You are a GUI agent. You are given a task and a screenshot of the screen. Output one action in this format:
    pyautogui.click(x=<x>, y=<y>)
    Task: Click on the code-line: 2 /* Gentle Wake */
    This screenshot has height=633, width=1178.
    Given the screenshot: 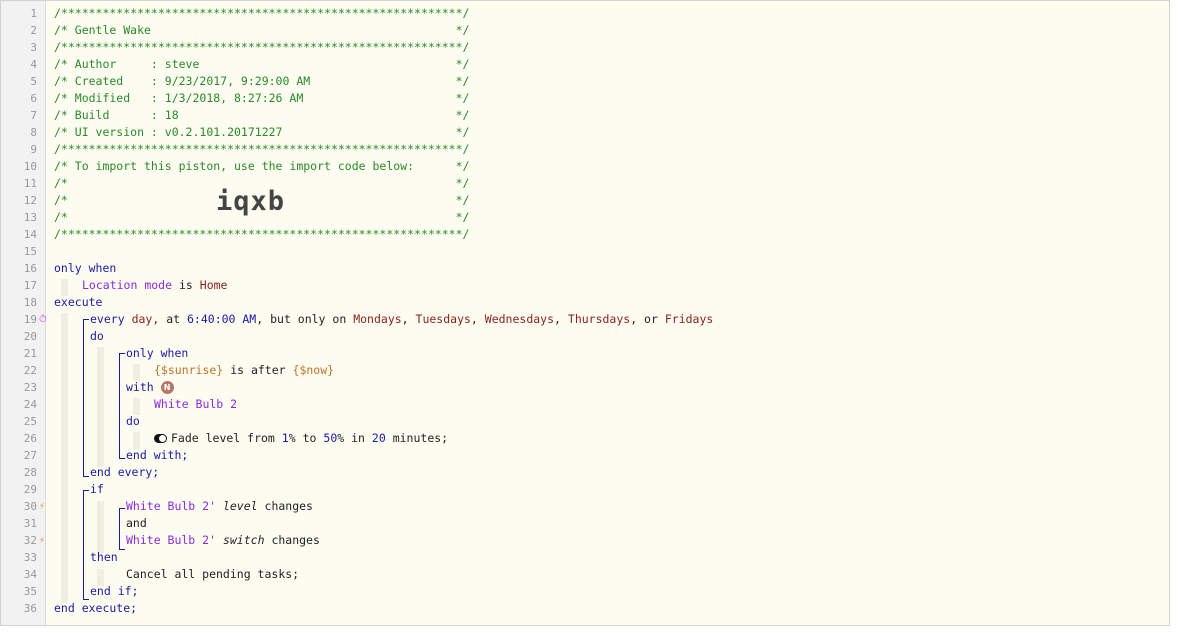 What is the action you would take?
    pyautogui.click(x=585, y=30)
    